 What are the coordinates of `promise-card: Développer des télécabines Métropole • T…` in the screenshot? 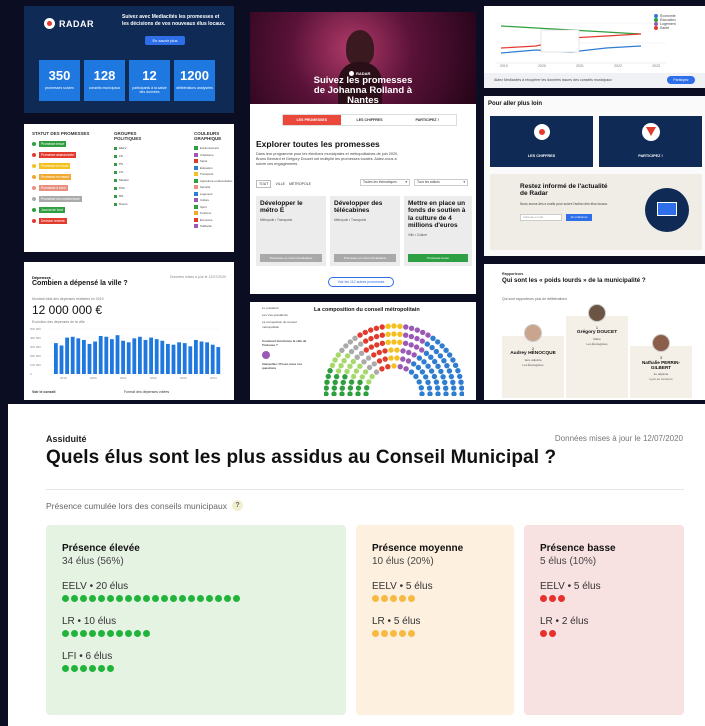 It's located at (365, 231).